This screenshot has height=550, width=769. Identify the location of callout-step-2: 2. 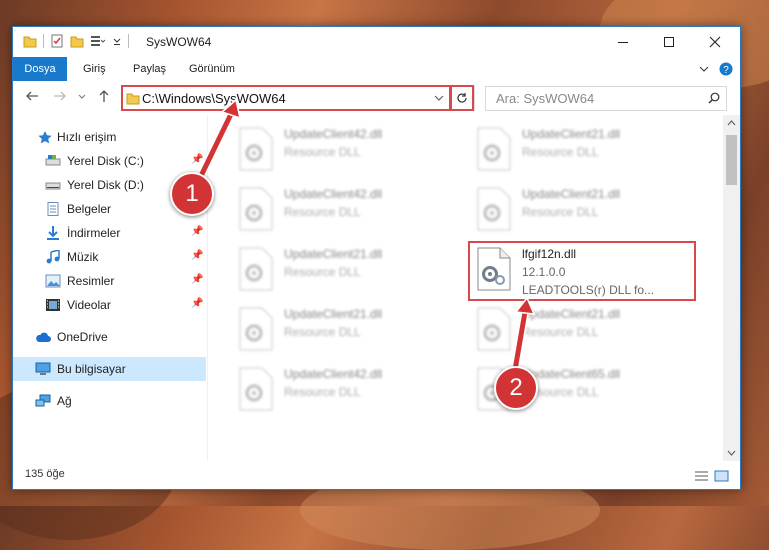
(516, 388).